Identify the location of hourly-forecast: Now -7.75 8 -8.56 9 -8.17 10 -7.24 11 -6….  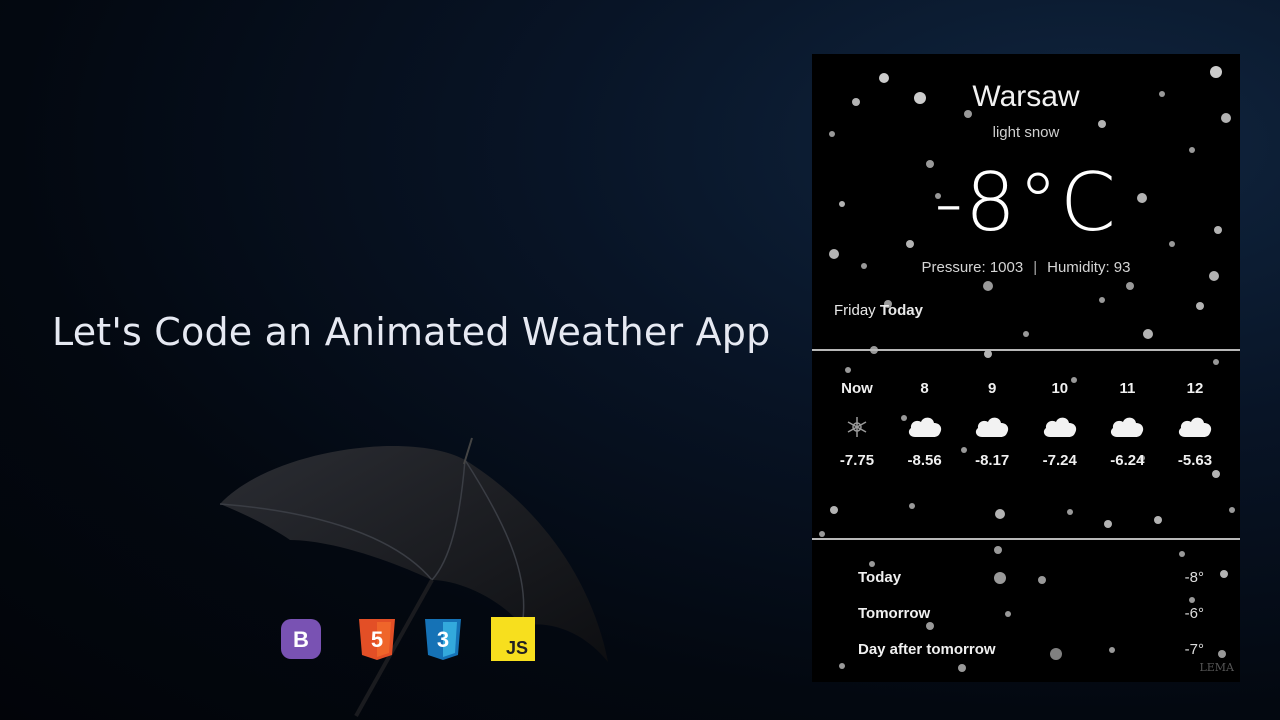
(1026, 424).